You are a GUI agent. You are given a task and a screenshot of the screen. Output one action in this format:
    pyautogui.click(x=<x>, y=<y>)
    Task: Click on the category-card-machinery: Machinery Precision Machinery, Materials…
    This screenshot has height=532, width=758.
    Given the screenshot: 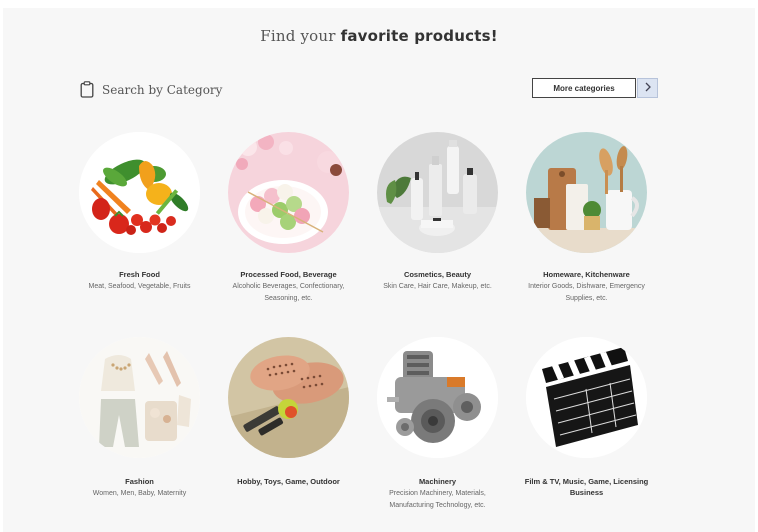 What is the action you would take?
    pyautogui.click(x=437, y=427)
    